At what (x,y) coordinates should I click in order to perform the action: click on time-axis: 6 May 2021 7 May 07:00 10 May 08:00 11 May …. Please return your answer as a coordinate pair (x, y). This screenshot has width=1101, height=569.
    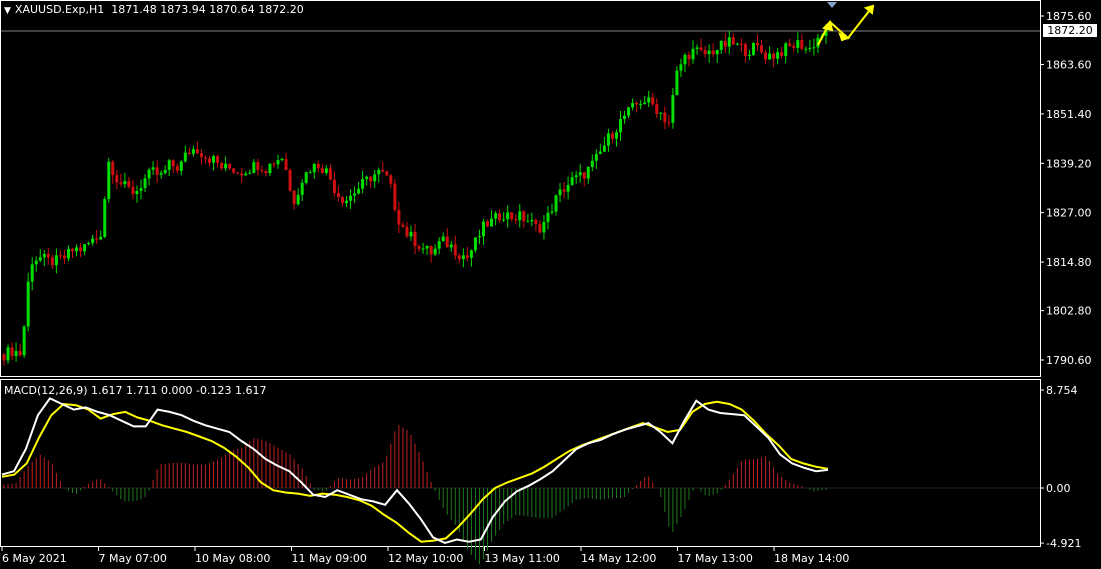
    Looking at the image, I should click on (425, 556).